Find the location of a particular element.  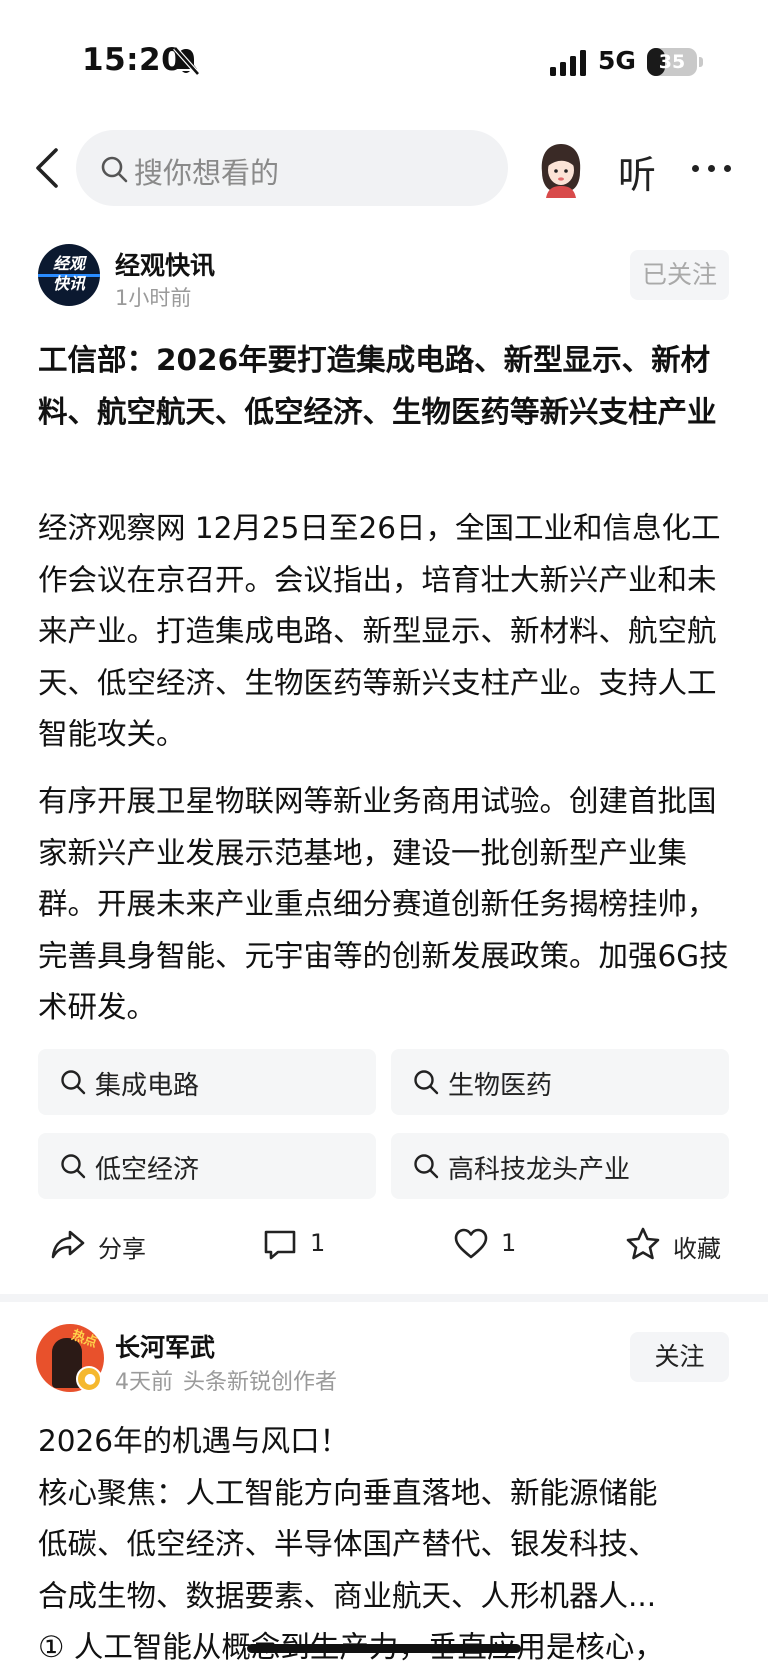

comment-button: 1 is located at coordinates (302, 1244).